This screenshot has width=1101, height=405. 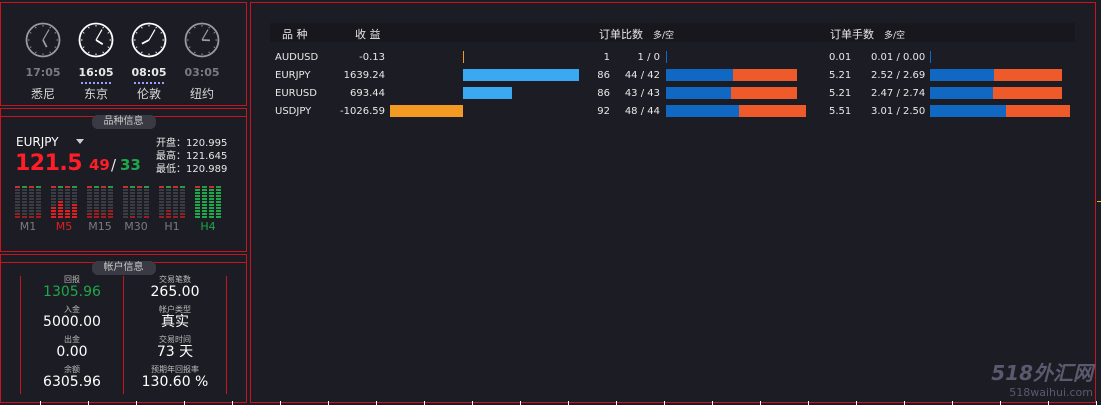 What do you see at coordinates (175, 352) in the screenshot?
I see `account-stat-value: 73 天` at bounding box center [175, 352].